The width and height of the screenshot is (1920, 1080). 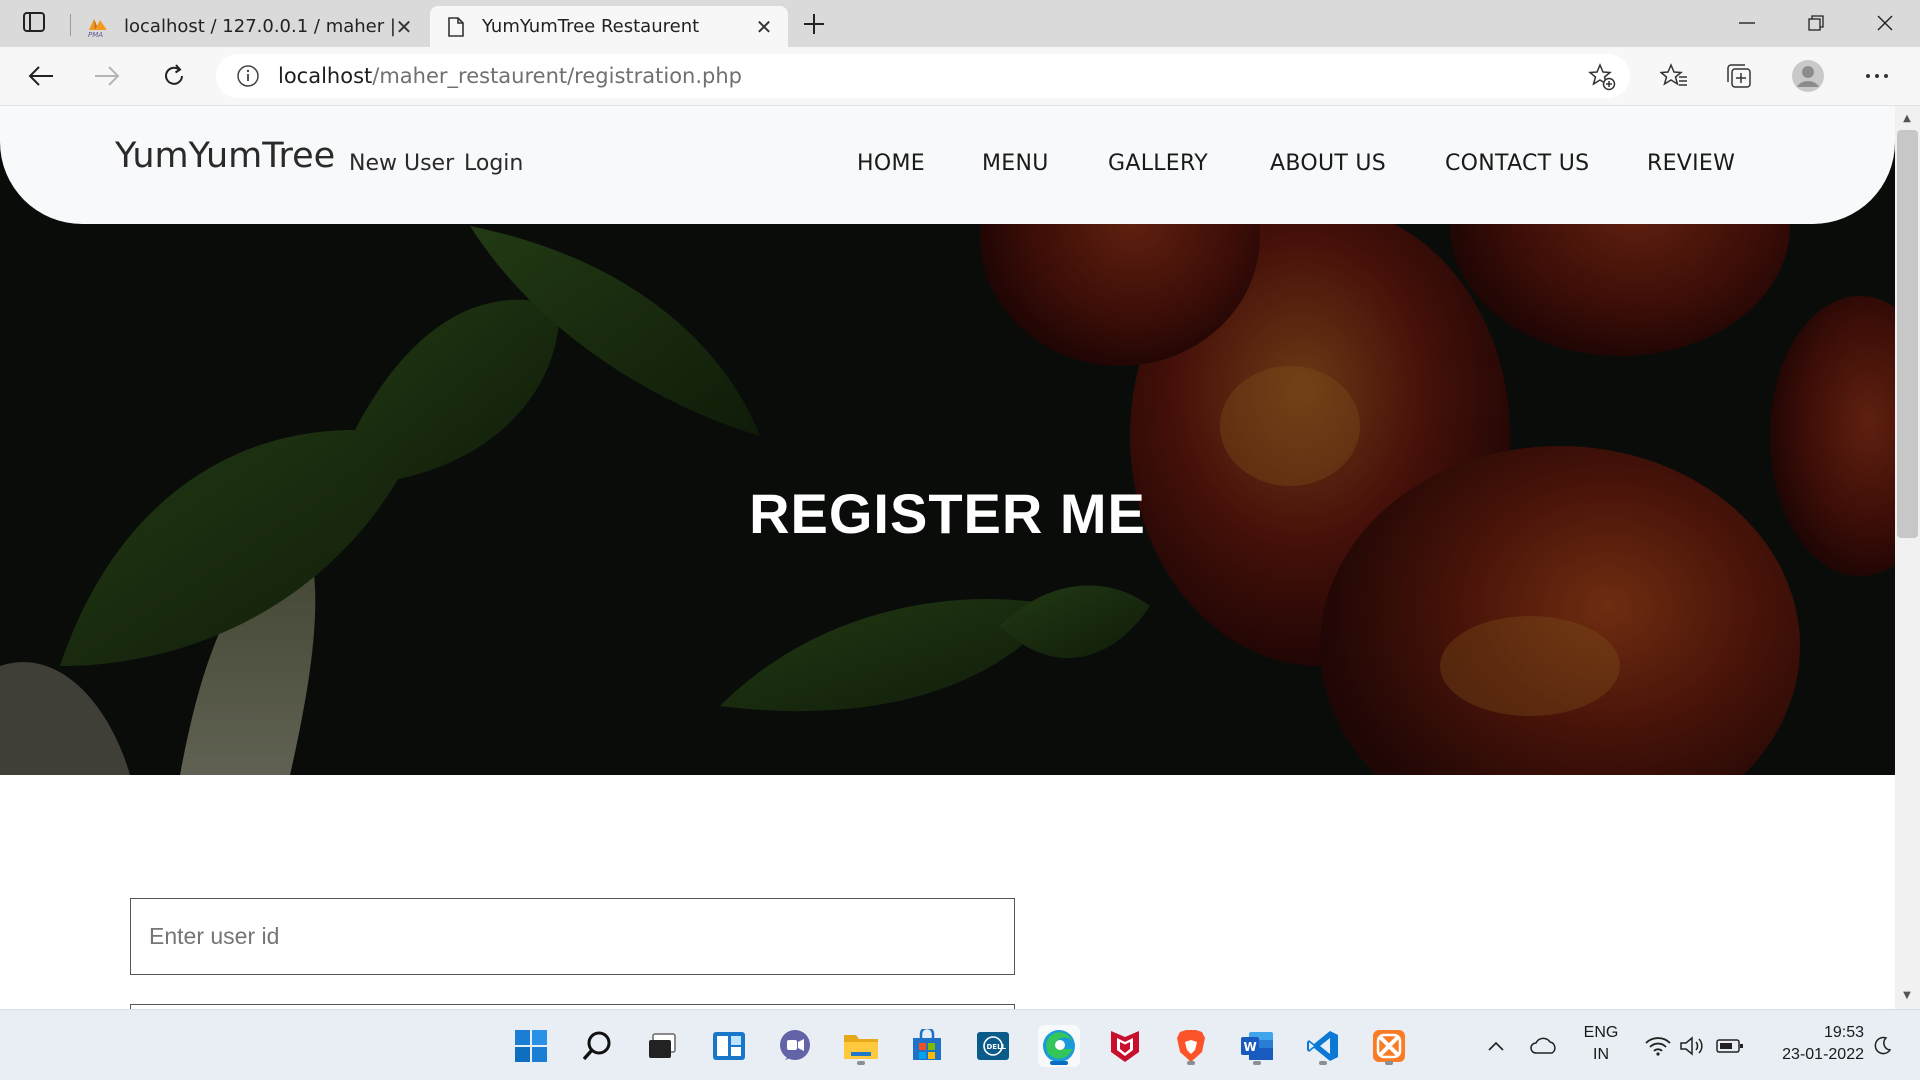 What do you see at coordinates (456, 27) in the screenshot?
I see `page-icon` at bounding box center [456, 27].